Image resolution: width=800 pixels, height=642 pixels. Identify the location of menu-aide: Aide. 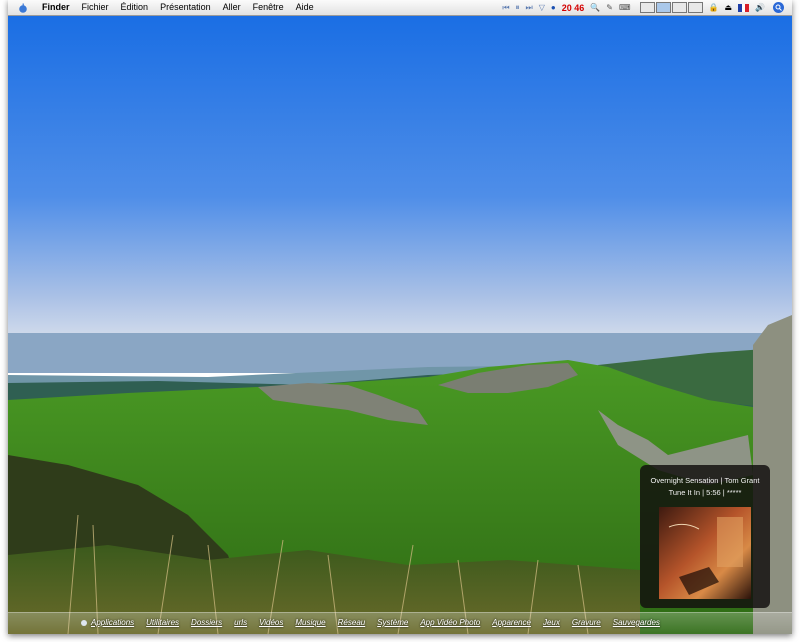
(305, 7).